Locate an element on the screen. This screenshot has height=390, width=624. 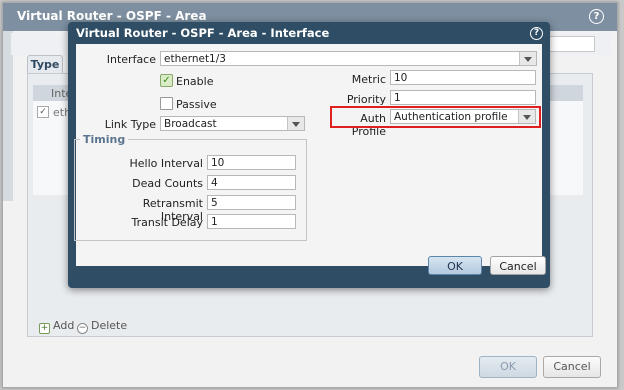
hello-interval-label: Hello Interval is located at coordinates (166, 163).